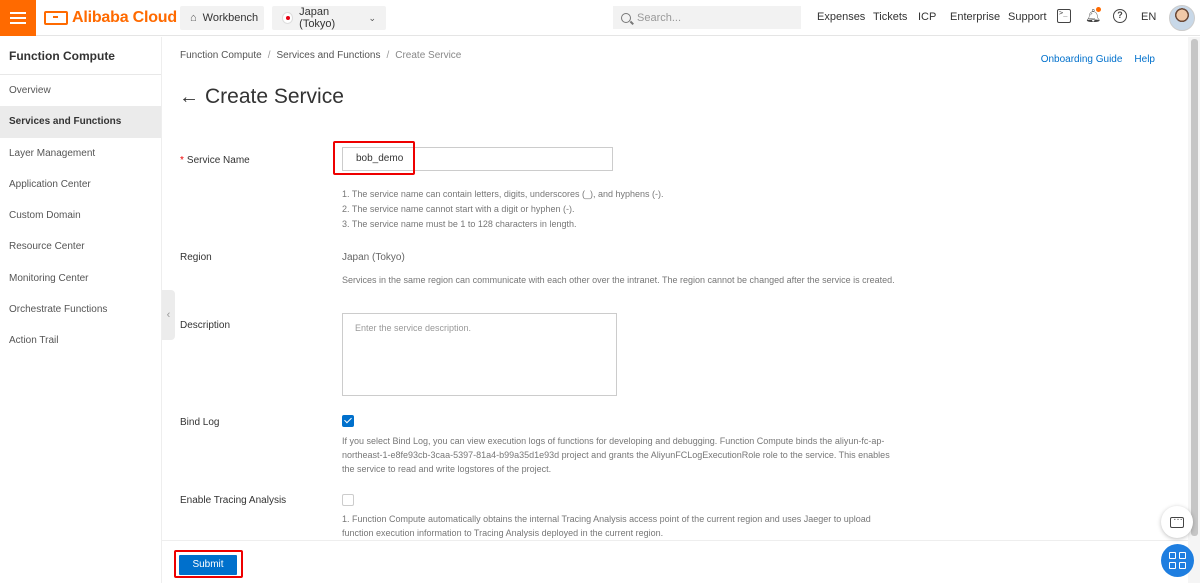 This screenshot has height=583, width=1200. What do you see at coordinates (205, 325) in the screenshot?
I see `description-label: Description` at bounding box center [205, 325].